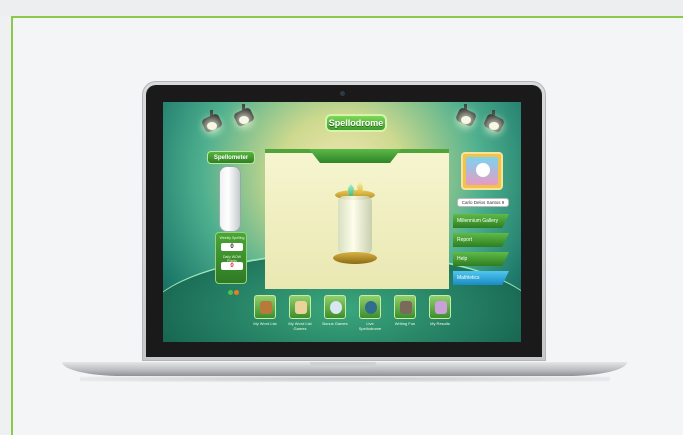 This screenshot has height=435, width=683. I want to click on nav-label: Bonus Games, so click(335, 323).